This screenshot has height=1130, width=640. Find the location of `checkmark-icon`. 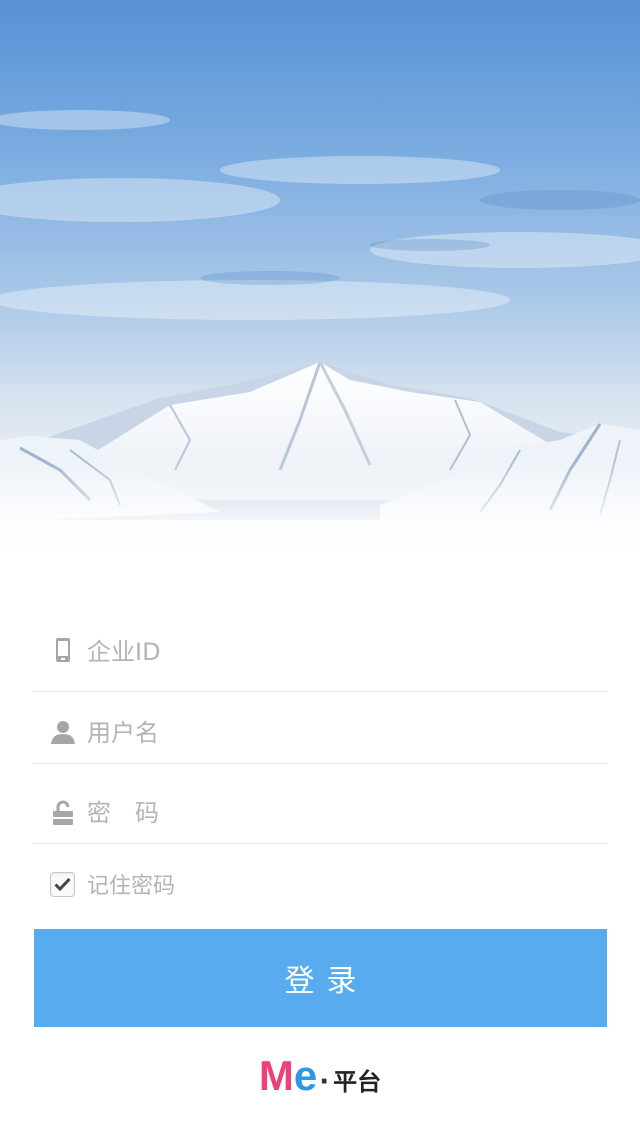

checkmark-icon is located at coordinates (62, 884).